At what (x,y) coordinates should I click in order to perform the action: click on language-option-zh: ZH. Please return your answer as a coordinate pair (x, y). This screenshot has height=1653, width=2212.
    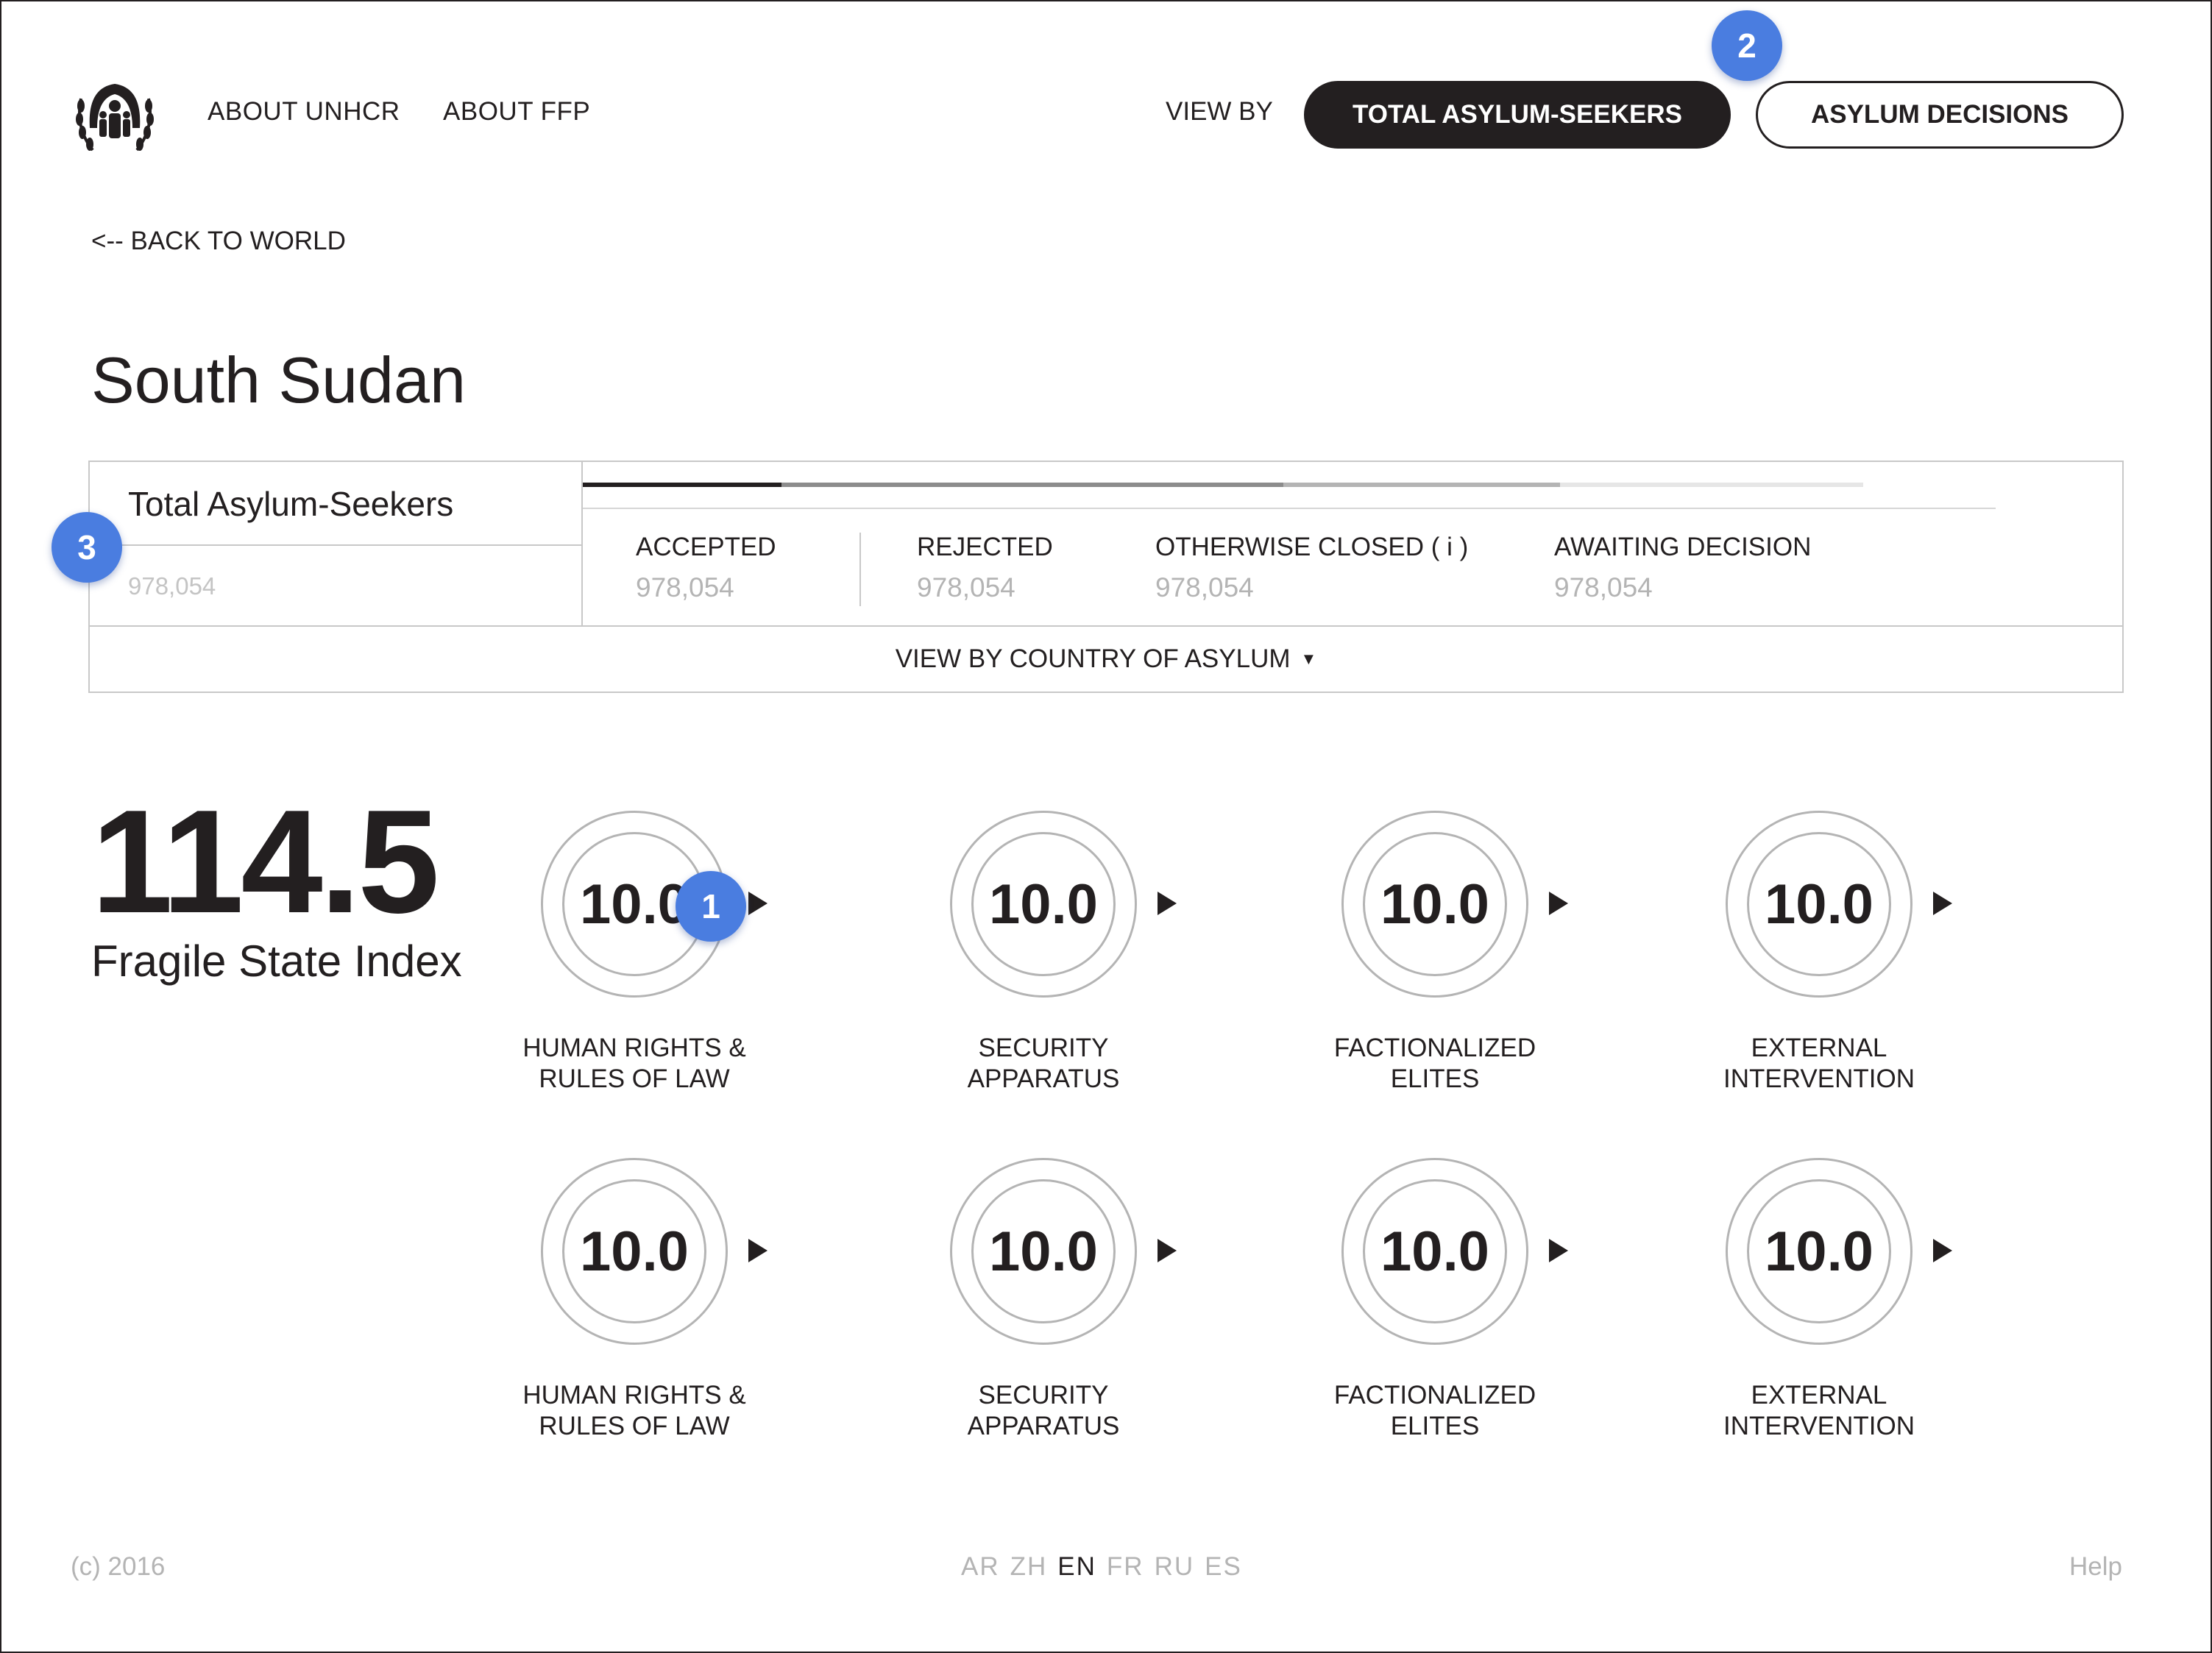
    Looking at the image, I should click on (1029, 1567).